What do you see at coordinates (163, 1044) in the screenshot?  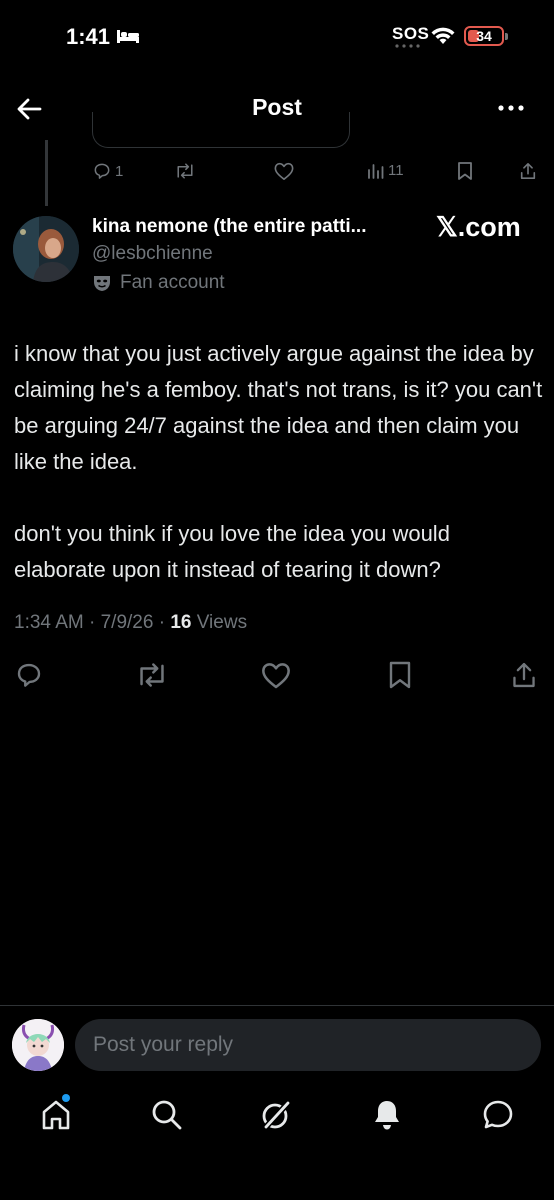 I see `reply-placeholder: Post your reply` at bounding box center [163, 1044].